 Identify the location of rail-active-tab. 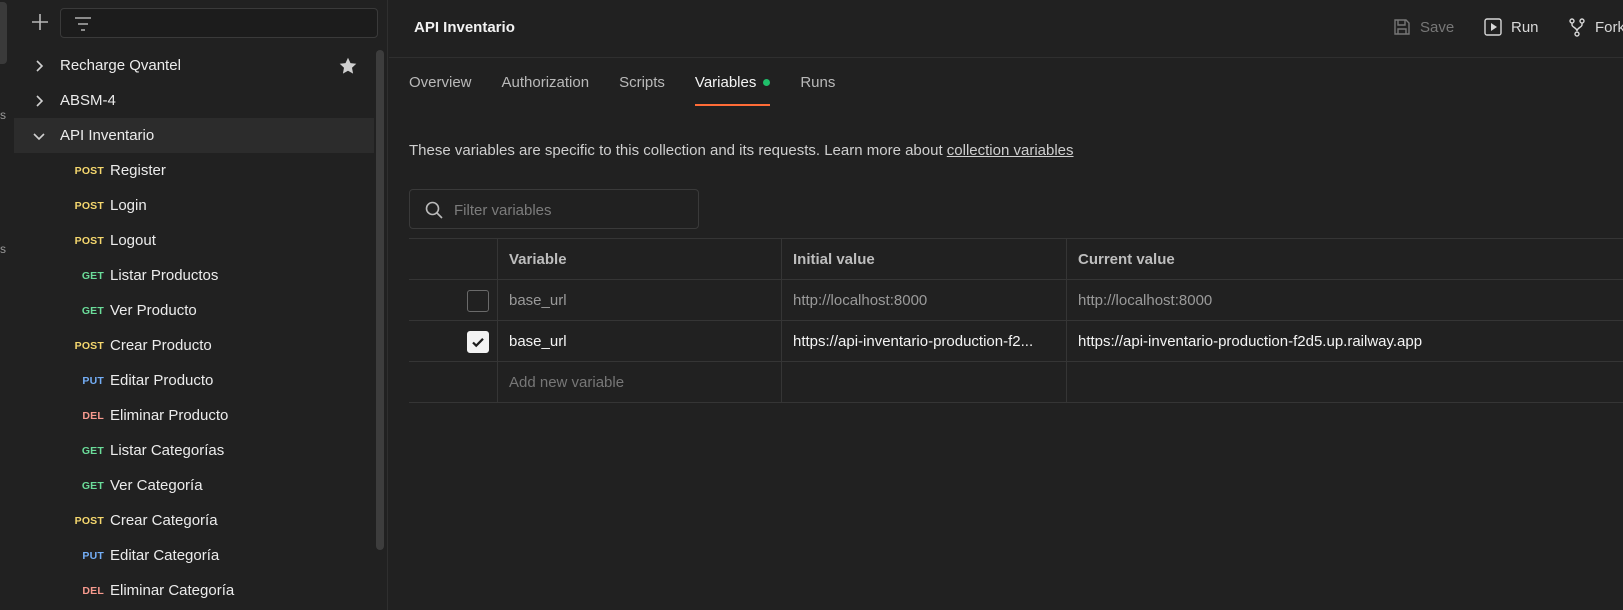
(3, 33).